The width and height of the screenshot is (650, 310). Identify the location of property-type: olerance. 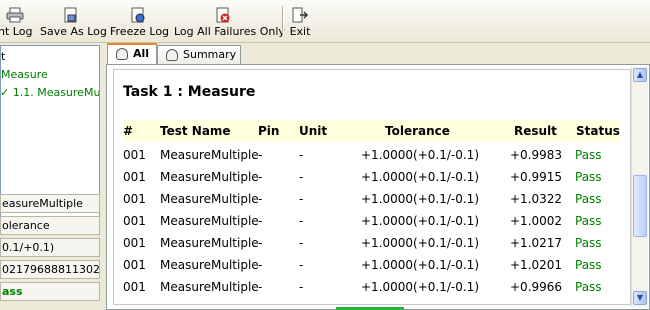
(50, 225).